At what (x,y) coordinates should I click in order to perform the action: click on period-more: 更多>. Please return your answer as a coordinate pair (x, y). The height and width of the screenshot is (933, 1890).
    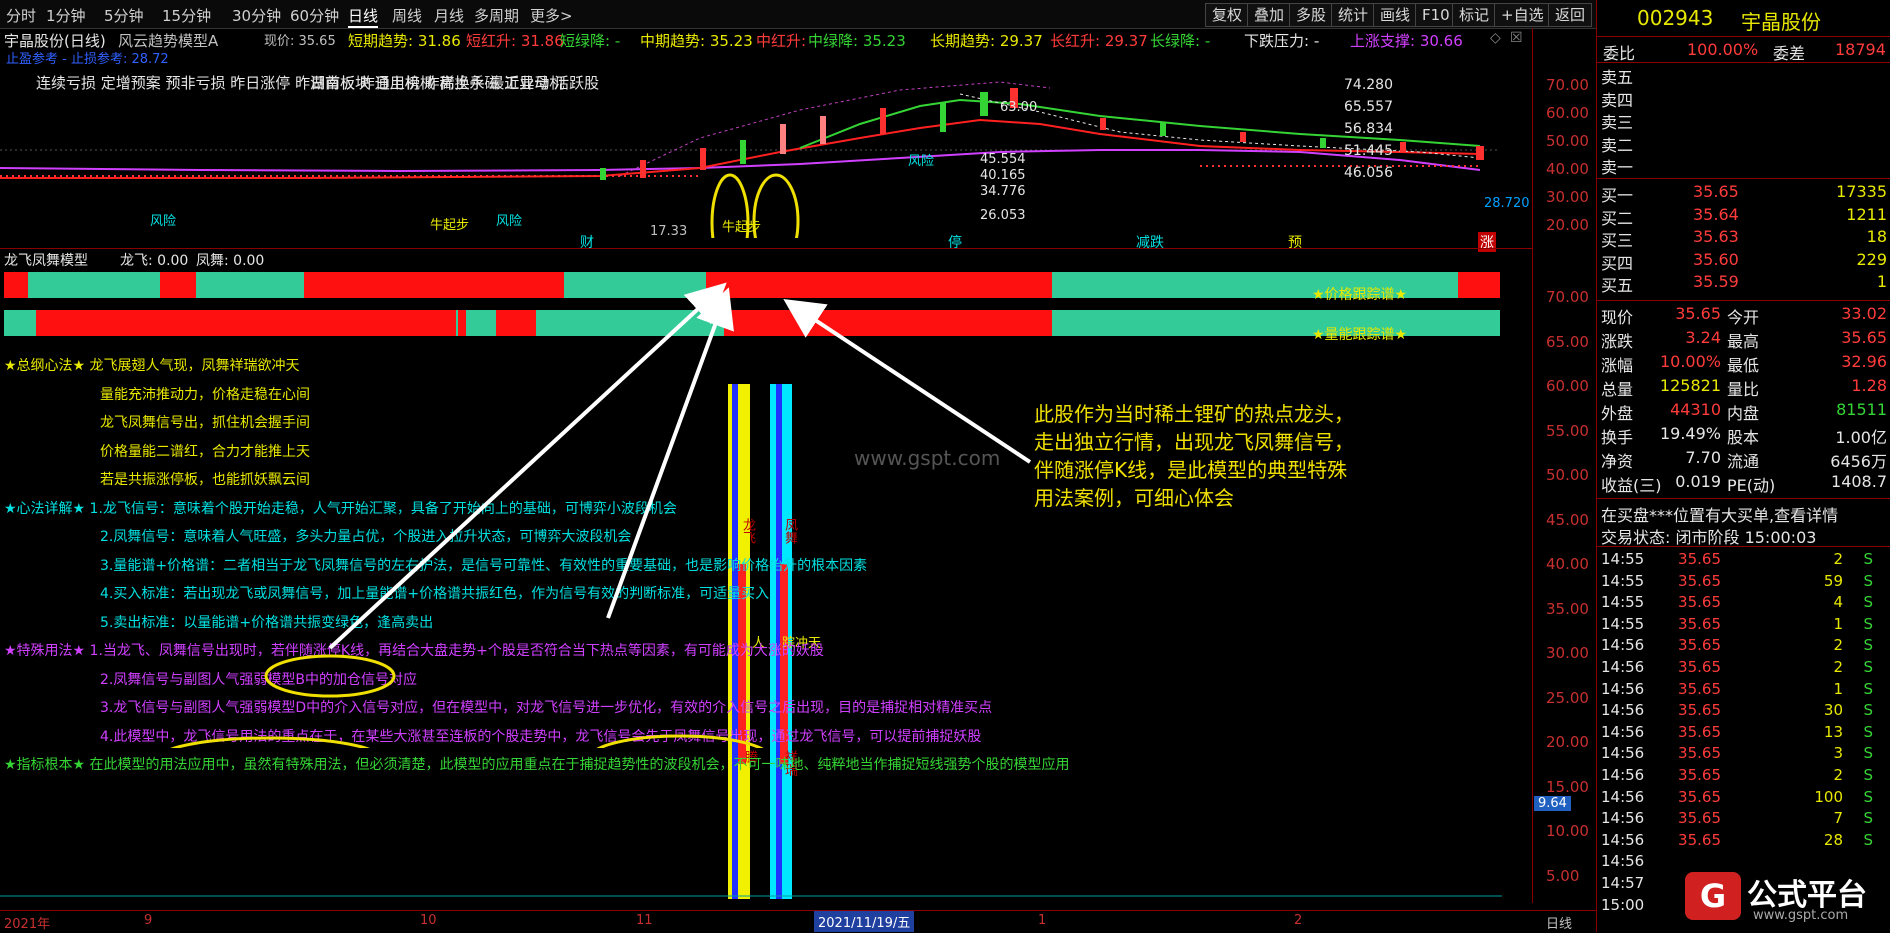
    Looking at the image, I should click on (551, 15).